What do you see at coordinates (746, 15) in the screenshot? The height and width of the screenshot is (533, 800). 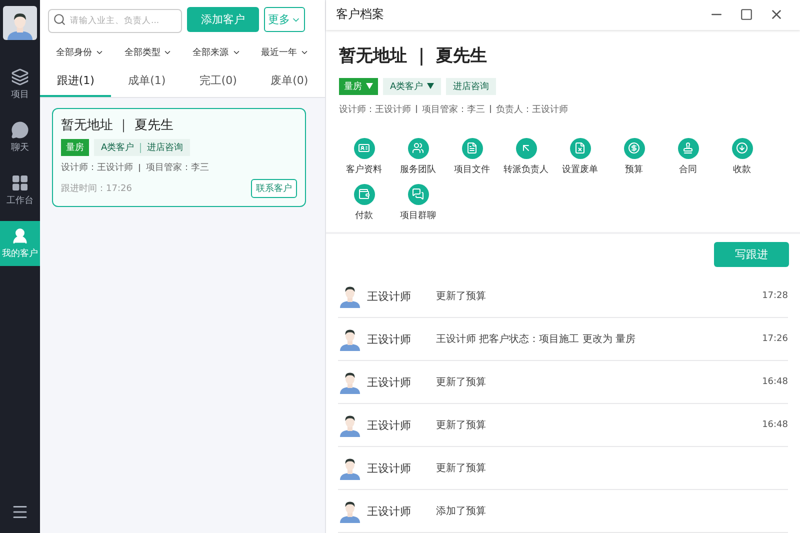 I see `maximize-icon` at bounding box center [746, 15].